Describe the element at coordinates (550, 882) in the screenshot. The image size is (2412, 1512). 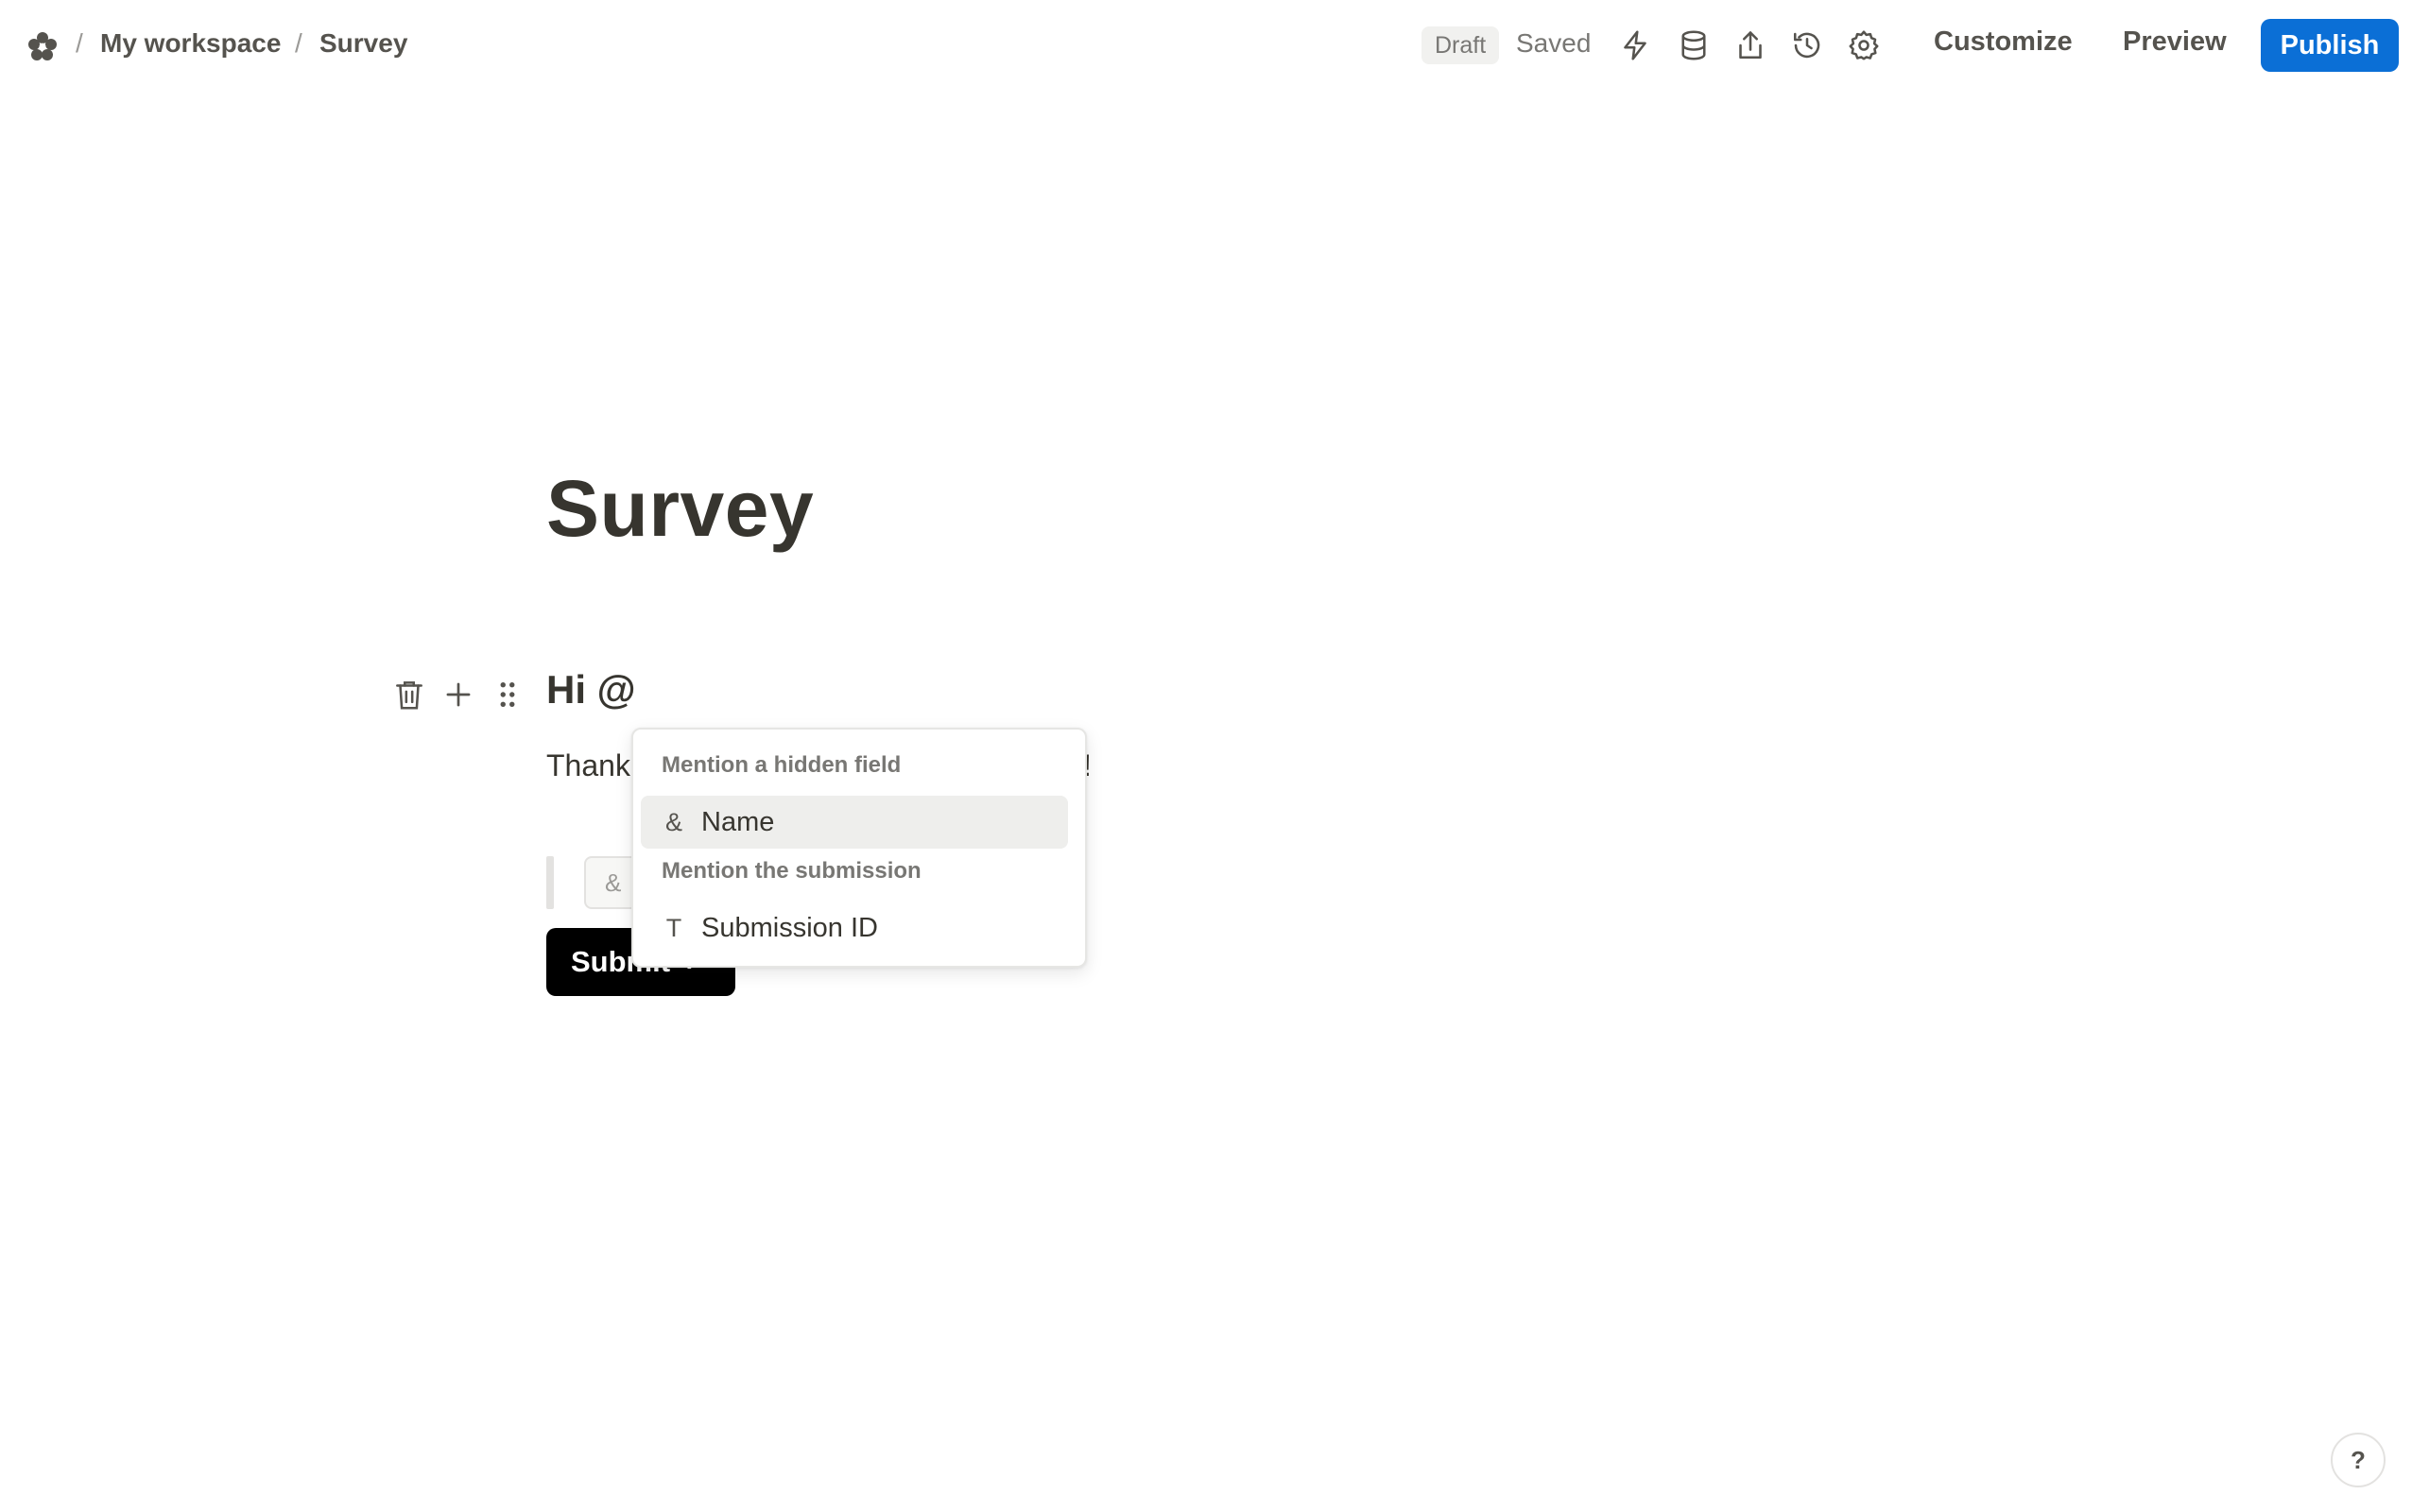
I see `input-block-indicator` at that location.